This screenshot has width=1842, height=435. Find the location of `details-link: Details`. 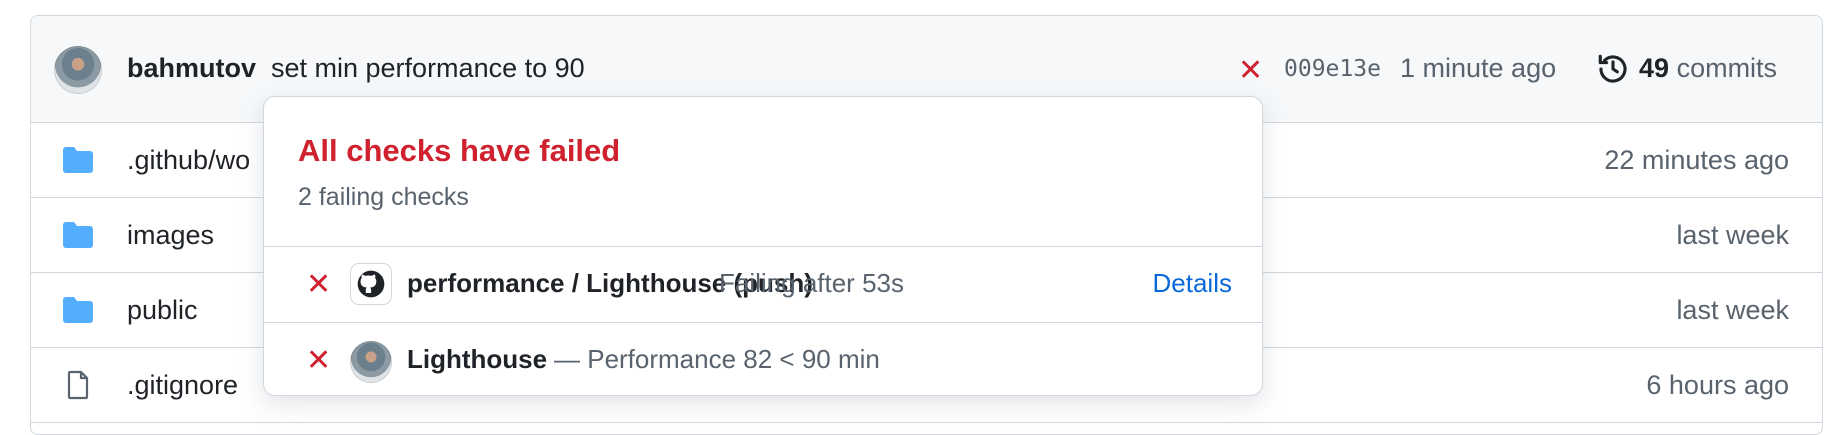

details-link: Details is located at coordinates (1192, 283).